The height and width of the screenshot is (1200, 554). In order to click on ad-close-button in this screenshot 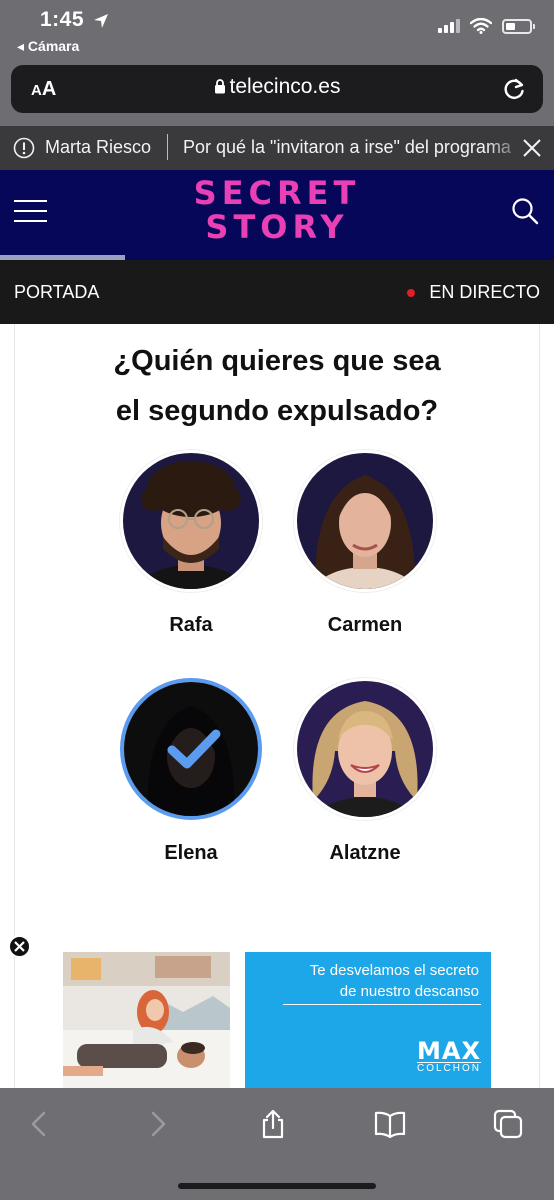, I will do `click(19, 946)`.